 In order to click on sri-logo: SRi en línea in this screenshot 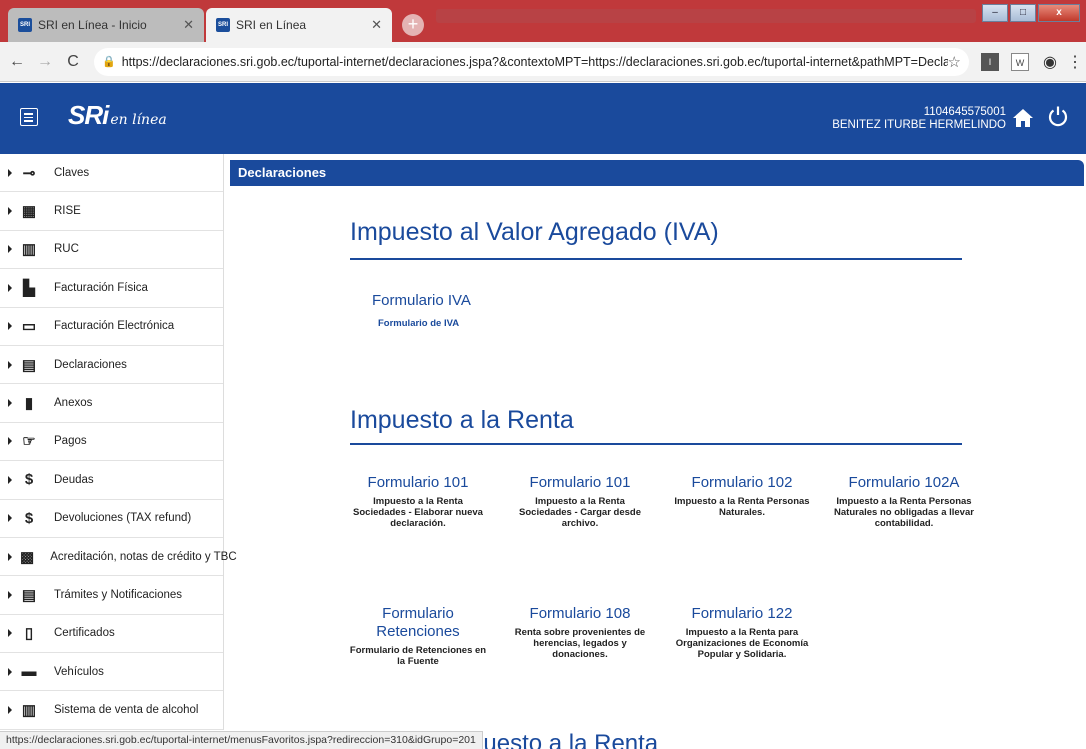, I will do `click(117, 115)`.